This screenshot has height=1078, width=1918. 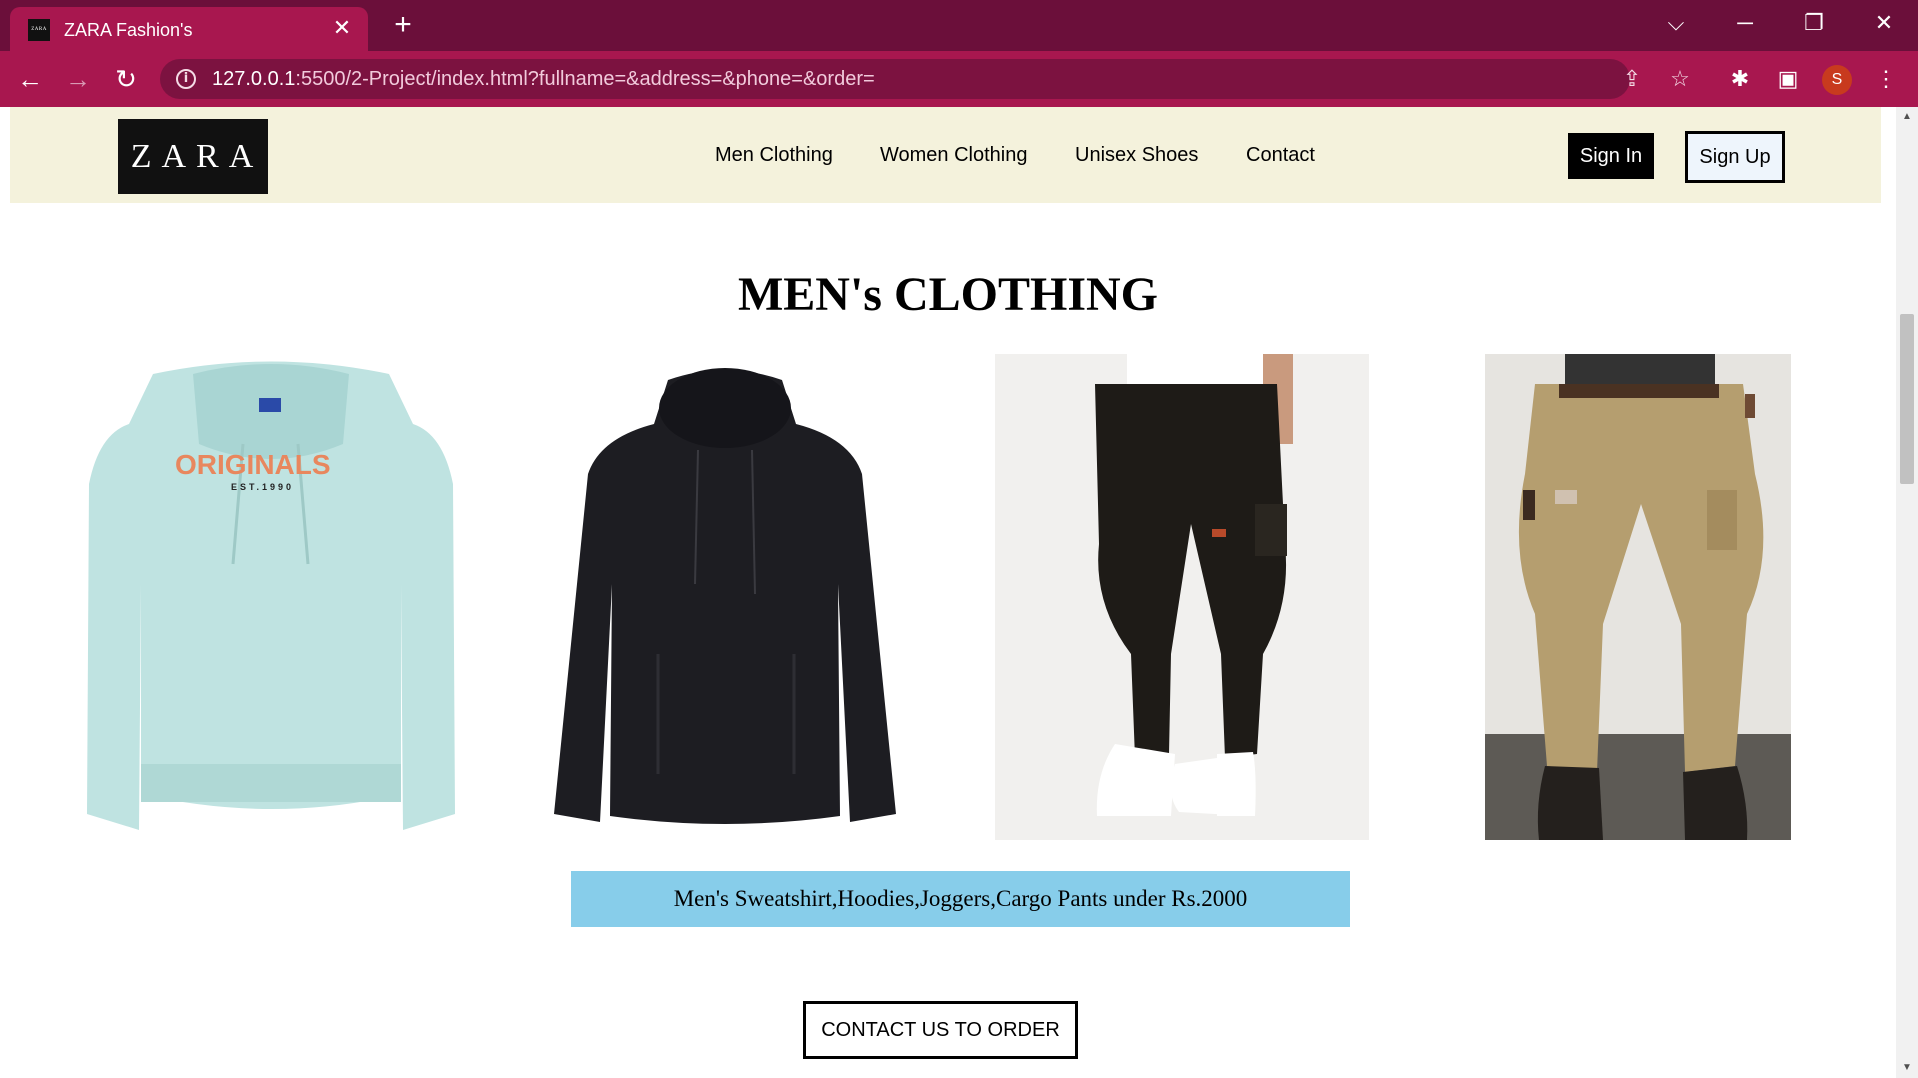 What do you see at coordinates (1136, 155) in the screenshot?
I see `nav-unisex-shoes: Unisex Shoes` at bounding box center [1136, 155].